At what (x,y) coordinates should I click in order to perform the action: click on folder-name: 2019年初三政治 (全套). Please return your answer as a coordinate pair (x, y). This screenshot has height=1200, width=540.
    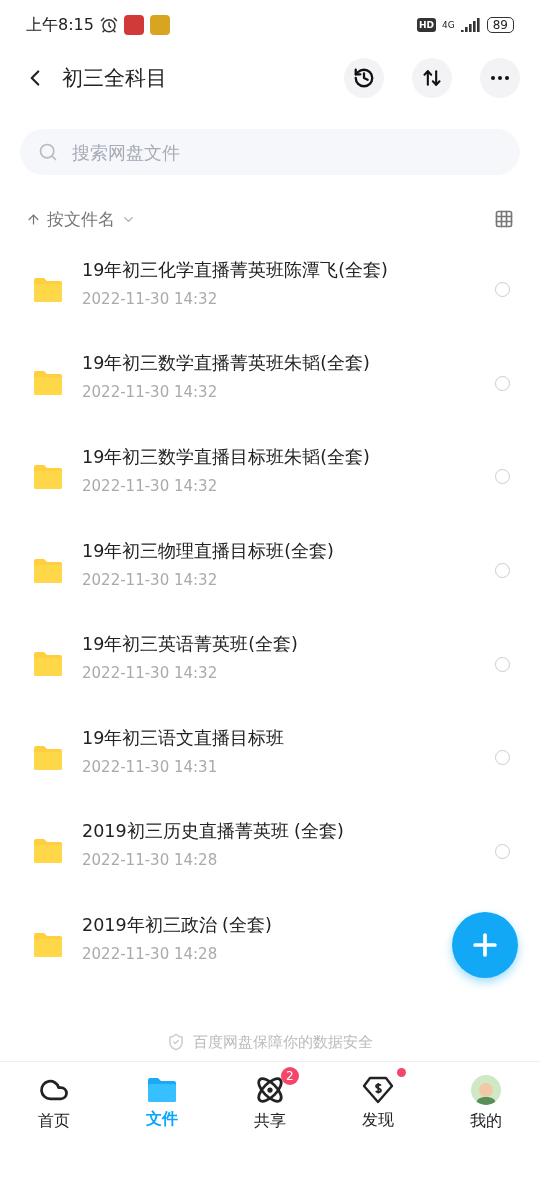
    Looking at the image, I should click on (177, 924).